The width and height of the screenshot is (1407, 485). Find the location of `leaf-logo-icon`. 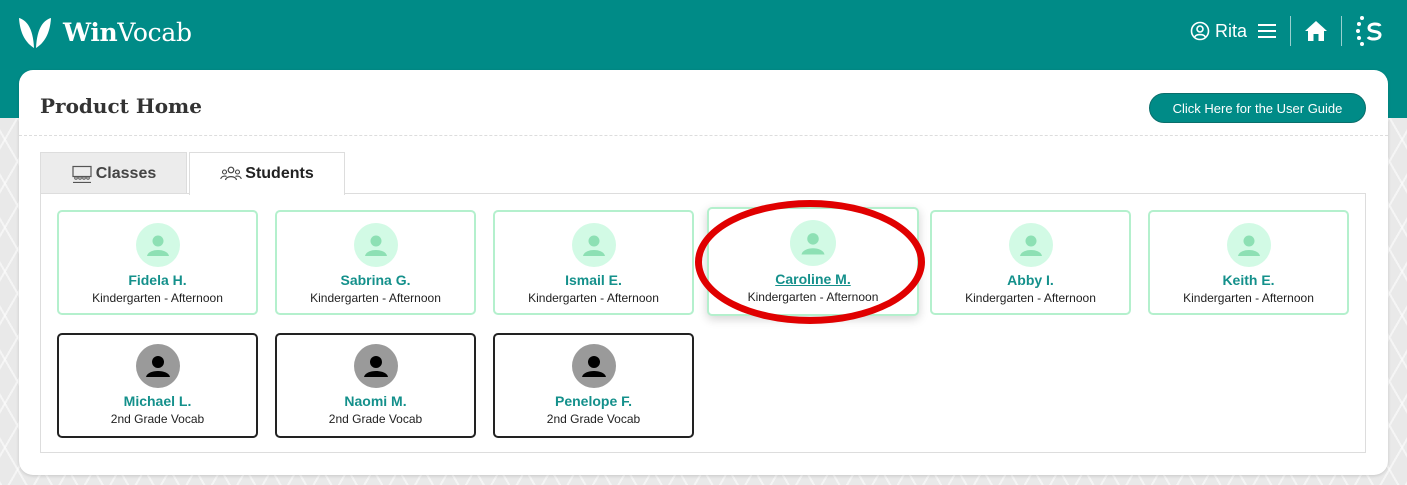

leaf-logo-icon is located at coordinates (35, 33).